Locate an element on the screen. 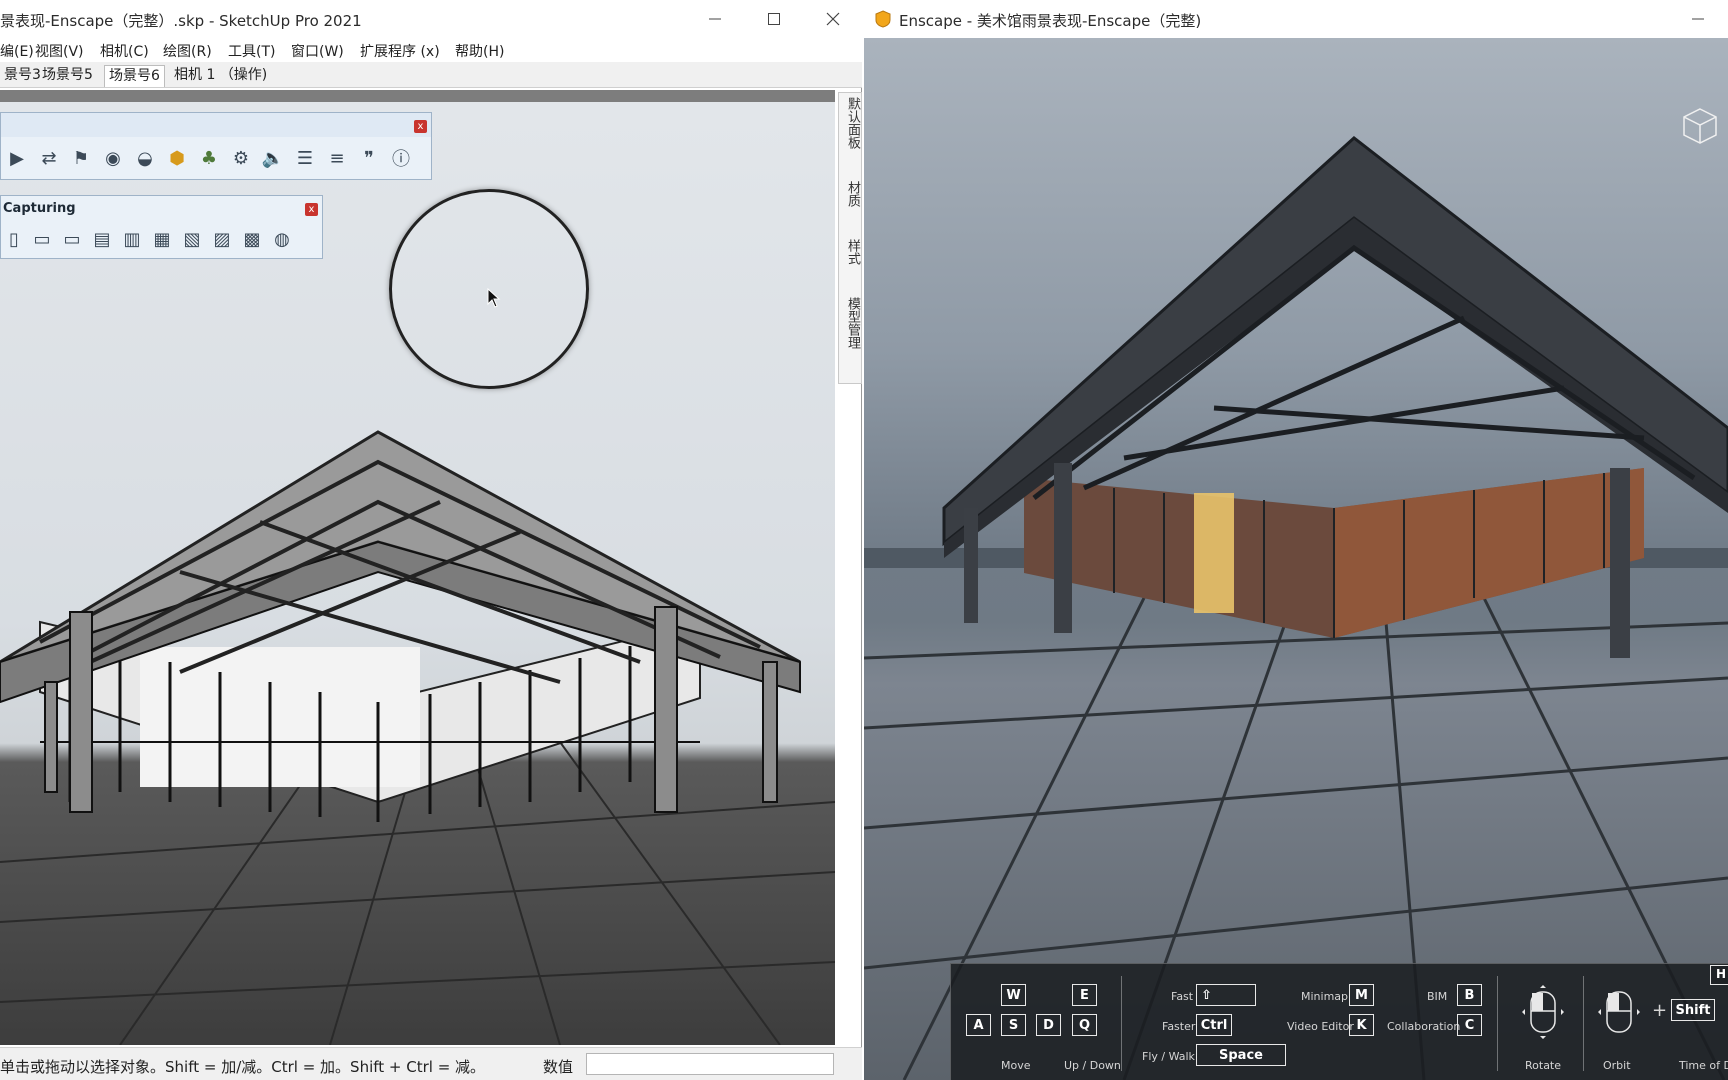 The width and height of the screenshot is (1728, 1080). tray-tab-materials: 材质 is located at coordinates (851, 194).